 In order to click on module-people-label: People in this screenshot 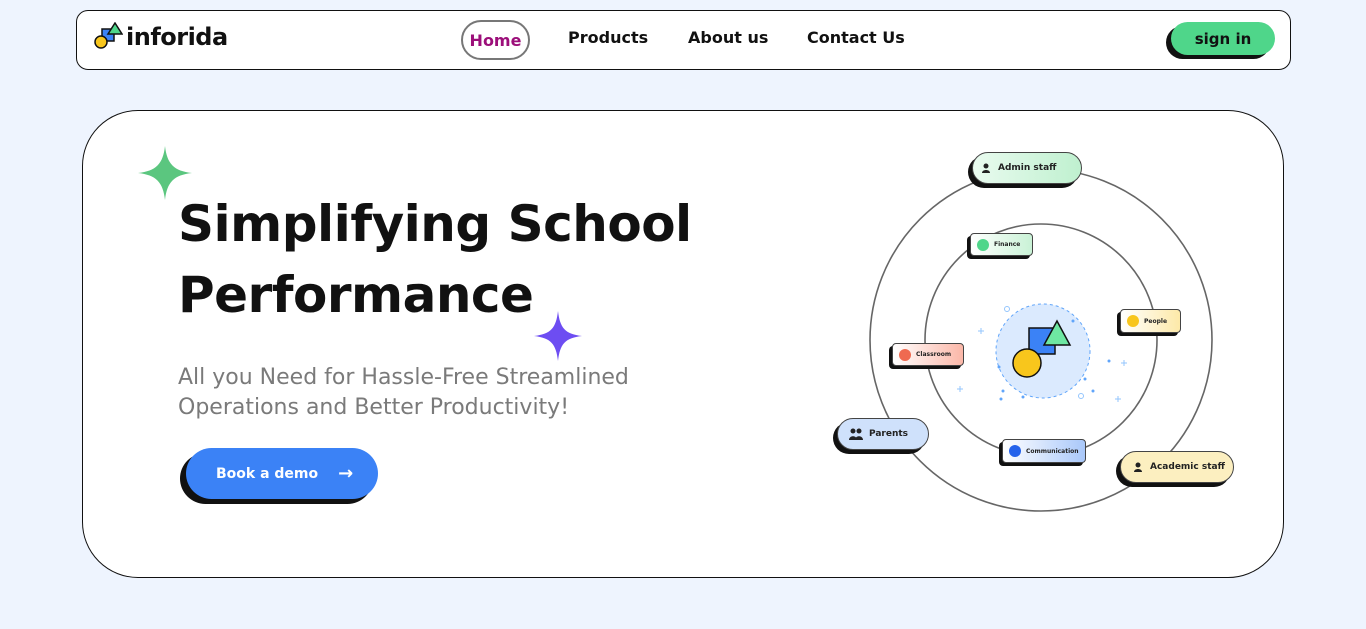, I will do `click(1156, 321)`.